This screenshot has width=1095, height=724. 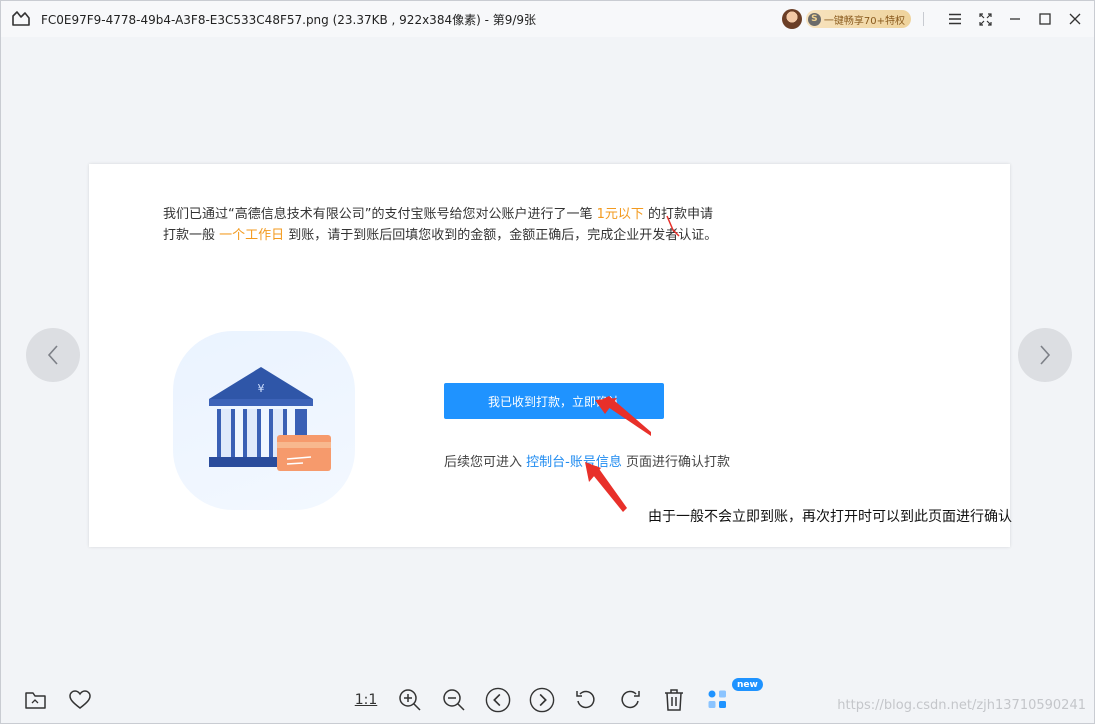 I want to click on apps-grid-icon, so click(x=717, y=699).